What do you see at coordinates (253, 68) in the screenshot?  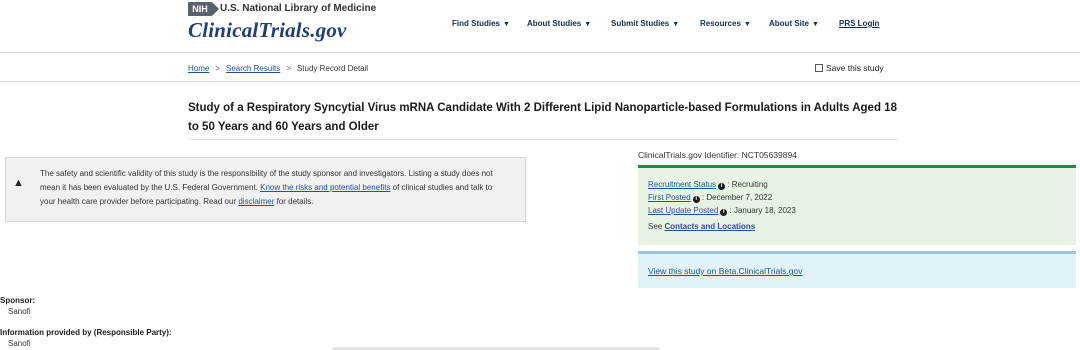 I see `breadcrumb-search-results: Search Results` at bounding box center [253, 68].